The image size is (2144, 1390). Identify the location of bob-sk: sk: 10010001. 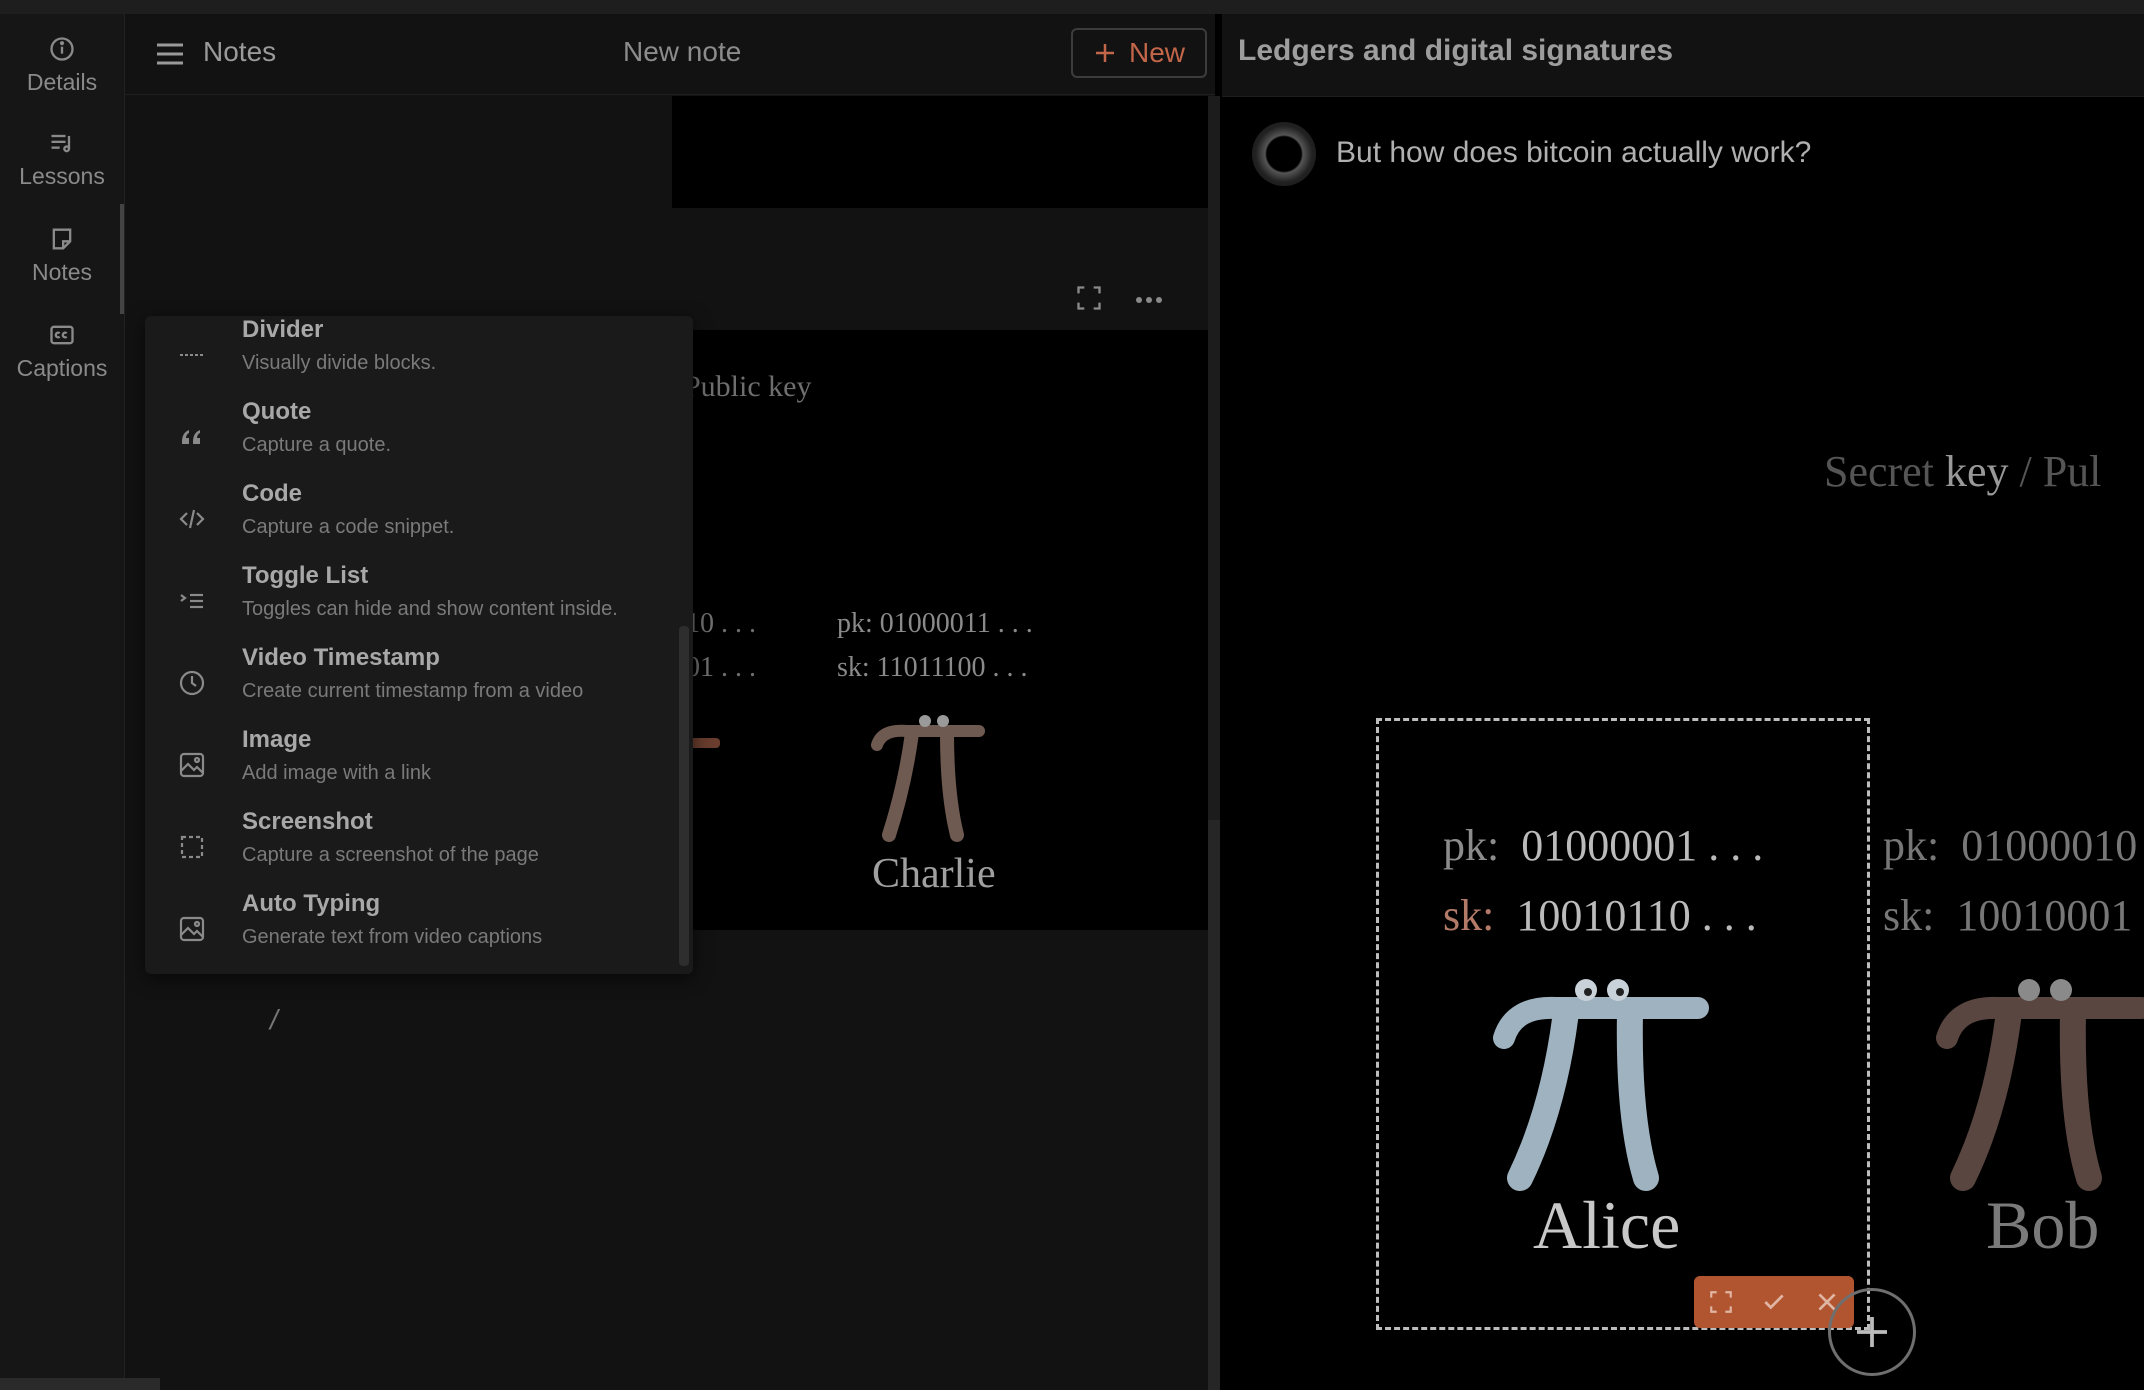
(2007, 915).